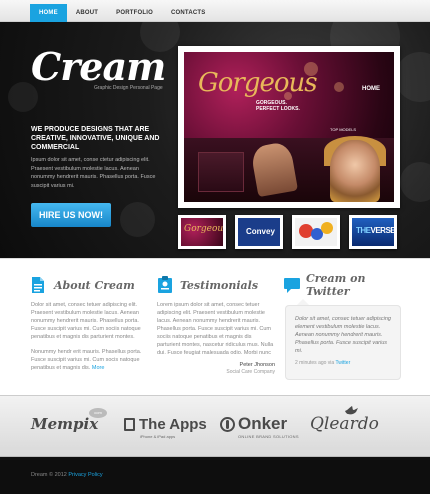 The width and height of the screenshot is (430, 494). Describe the element at coordinates (336, 285) in the screenshot. I see `twitter-title: Cream on Twitter` at that location.